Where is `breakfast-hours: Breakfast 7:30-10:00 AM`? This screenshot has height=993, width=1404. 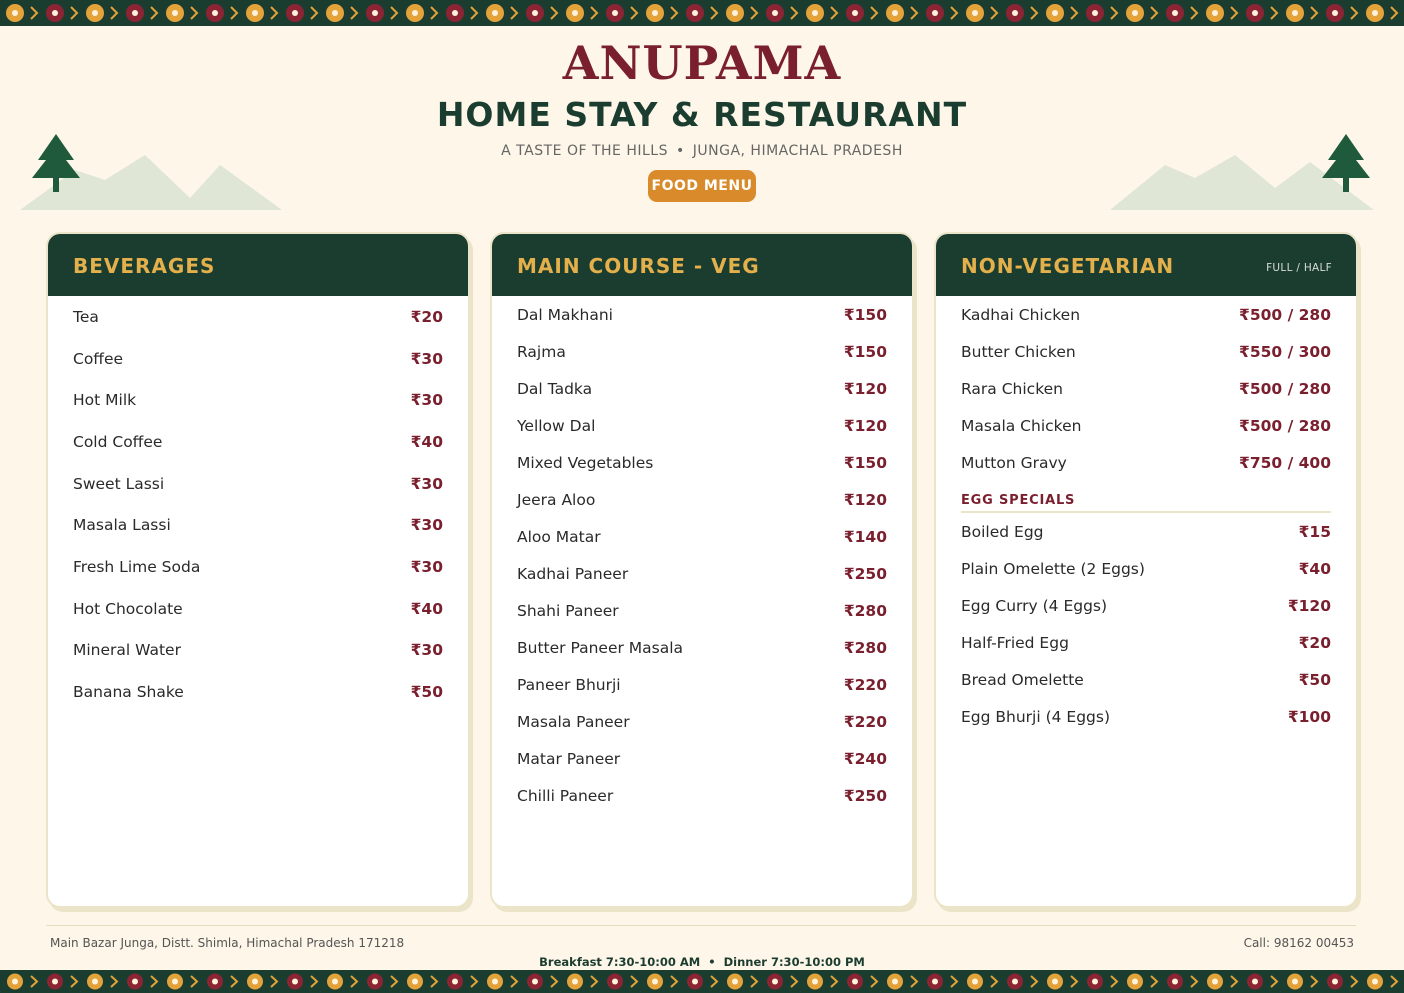 breakfast-hours: Breakfast 7:30-10:00 AM is located at coordinates (620, 962).